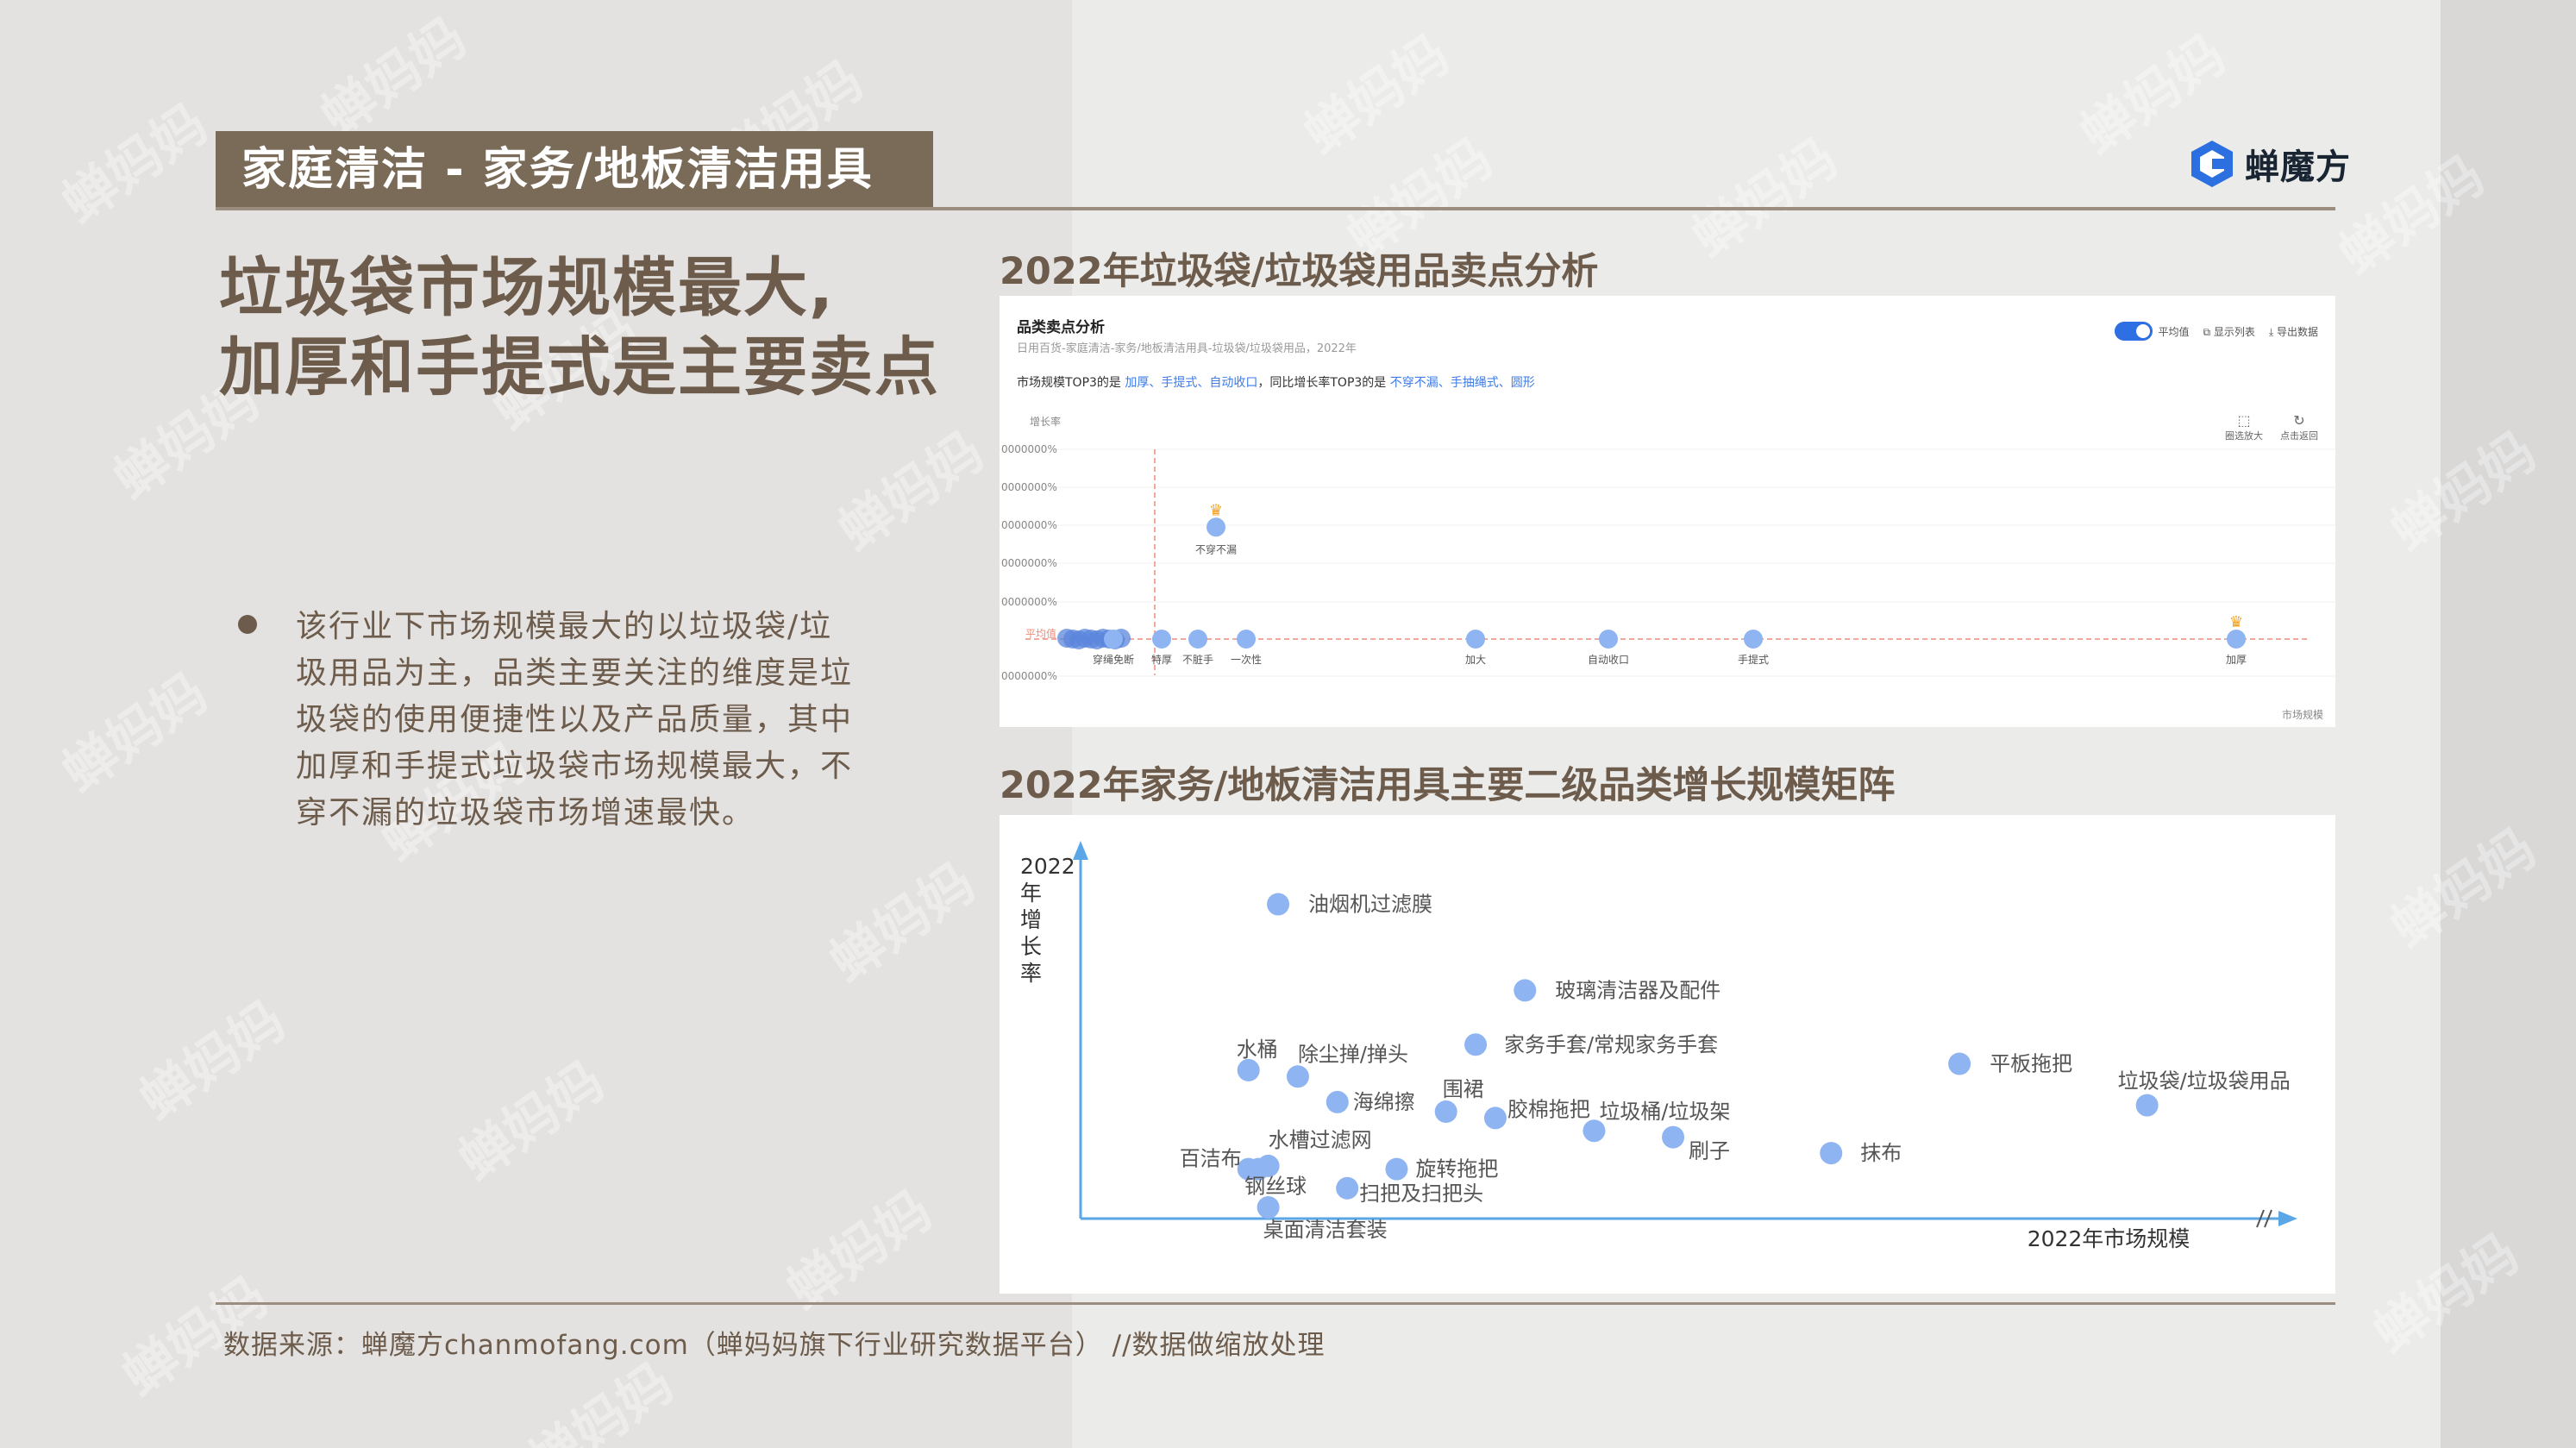  What do you see at coordinates (1353, 1054) in the screenshot?
I see `point-label: 除尘掸/掸头` at bounding box center [1353, 1054].